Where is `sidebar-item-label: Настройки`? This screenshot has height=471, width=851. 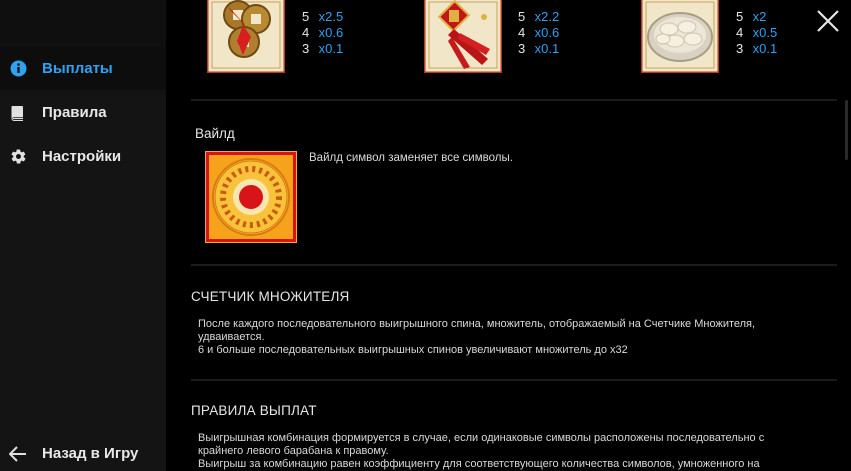
sidebar-item-label: Настройки is located at coordinates (82, 156).